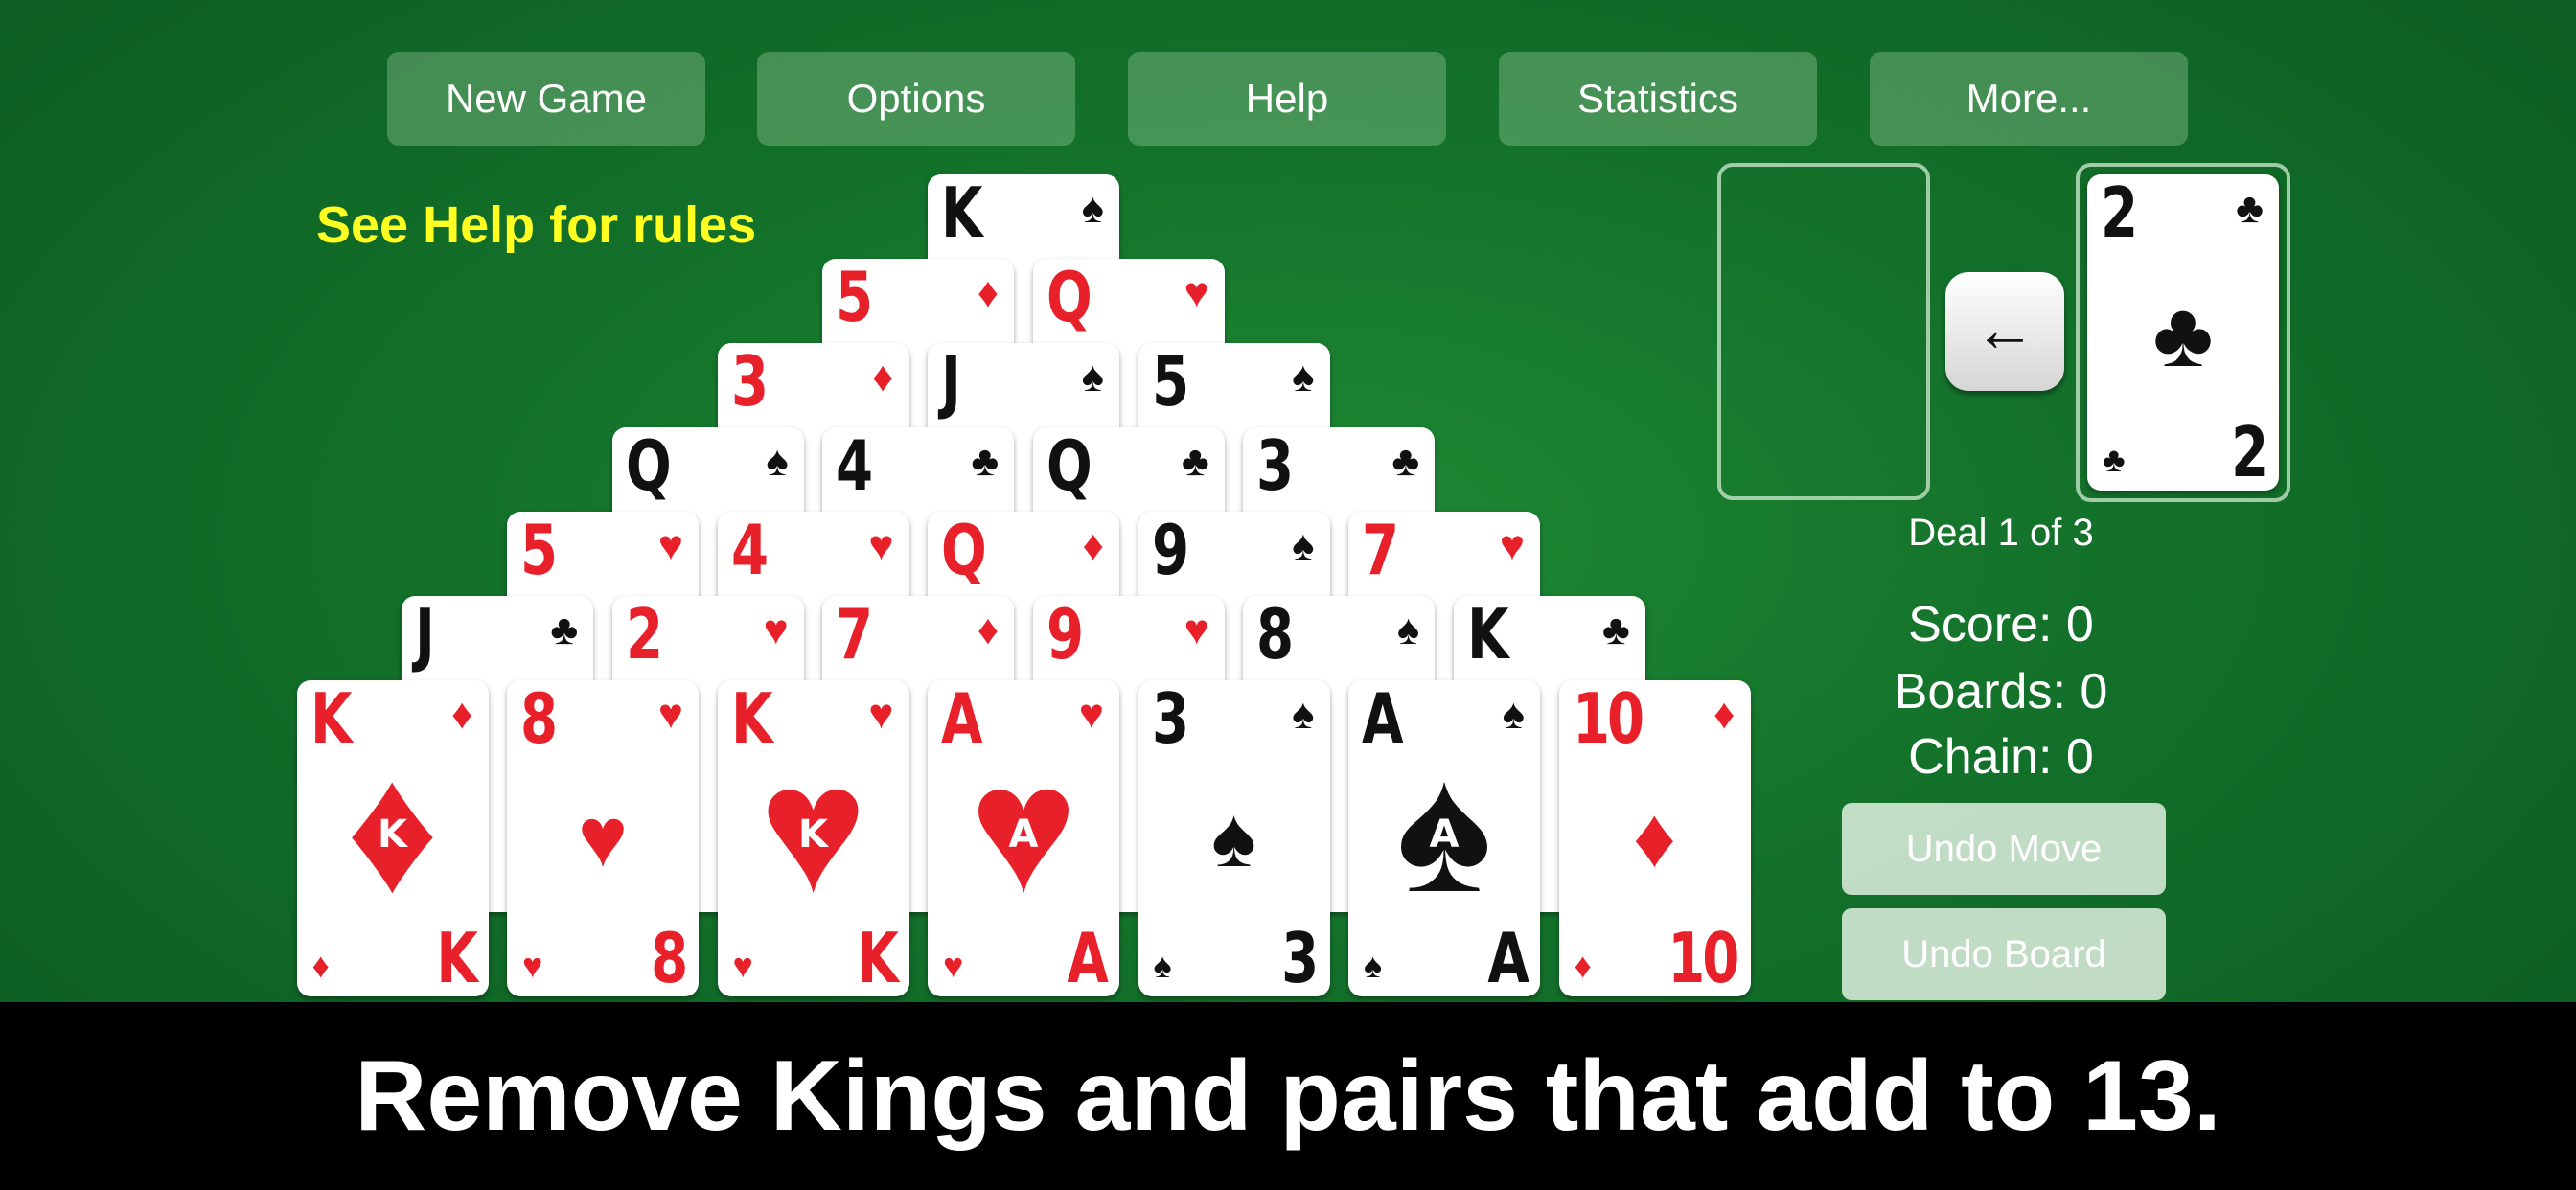  I want to click on statistics-button: Statistics, so click(1658, 99).